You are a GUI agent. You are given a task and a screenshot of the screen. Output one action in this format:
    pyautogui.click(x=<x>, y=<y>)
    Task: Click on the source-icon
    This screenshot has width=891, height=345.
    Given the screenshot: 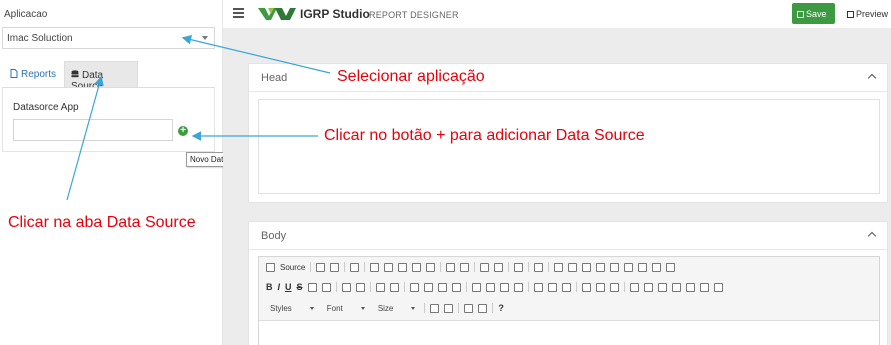 What is the action you would take?
    pyautogui.click(x=270, y=267)
    